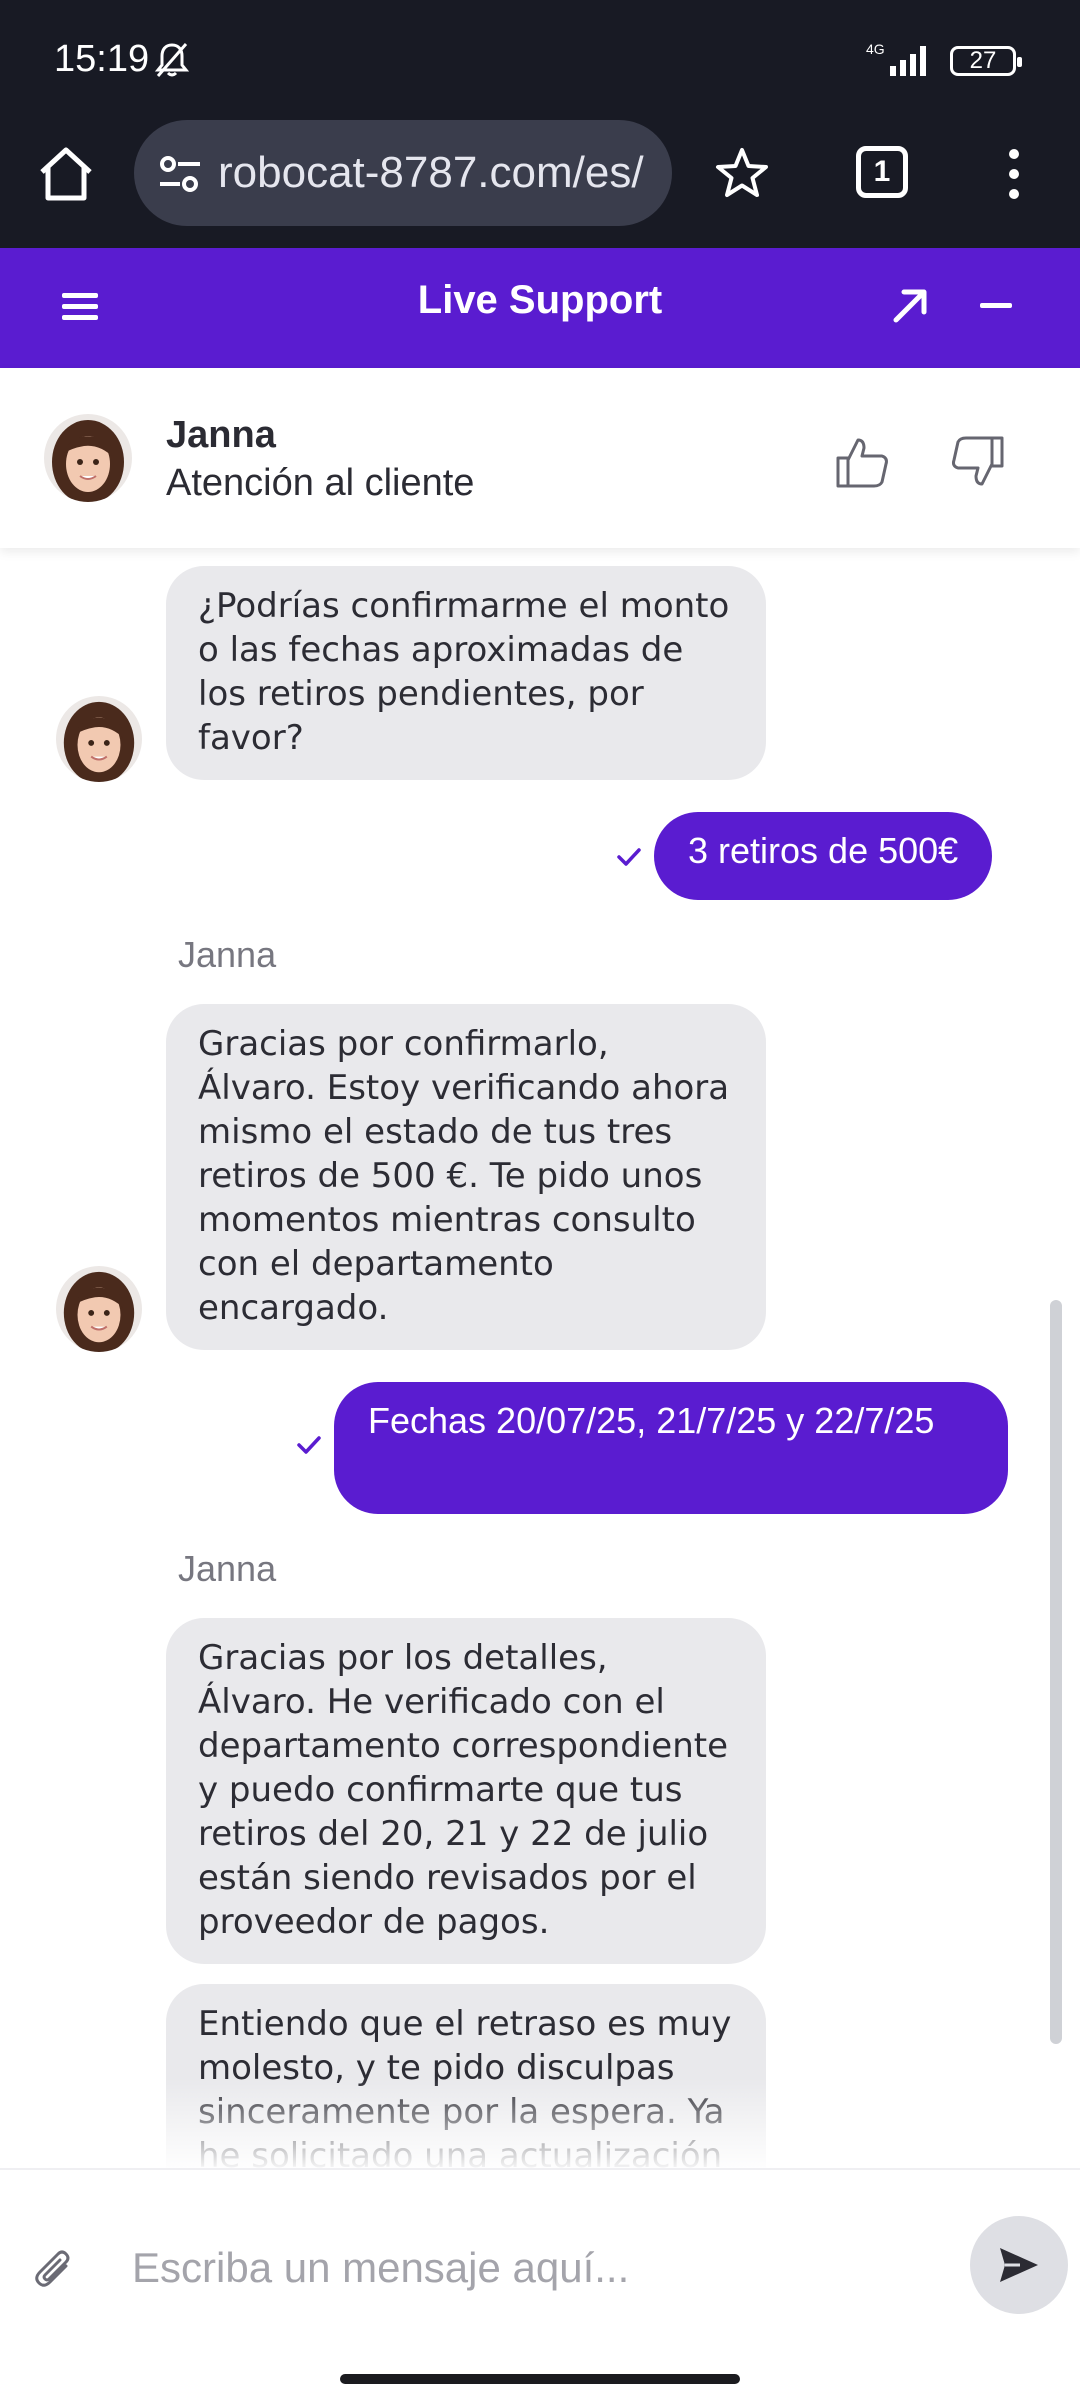 Image resolution: width=1080 pixels, height=2400 pixels. I want to click on user-message: 3 retiros de 500€, so click(823, 856).